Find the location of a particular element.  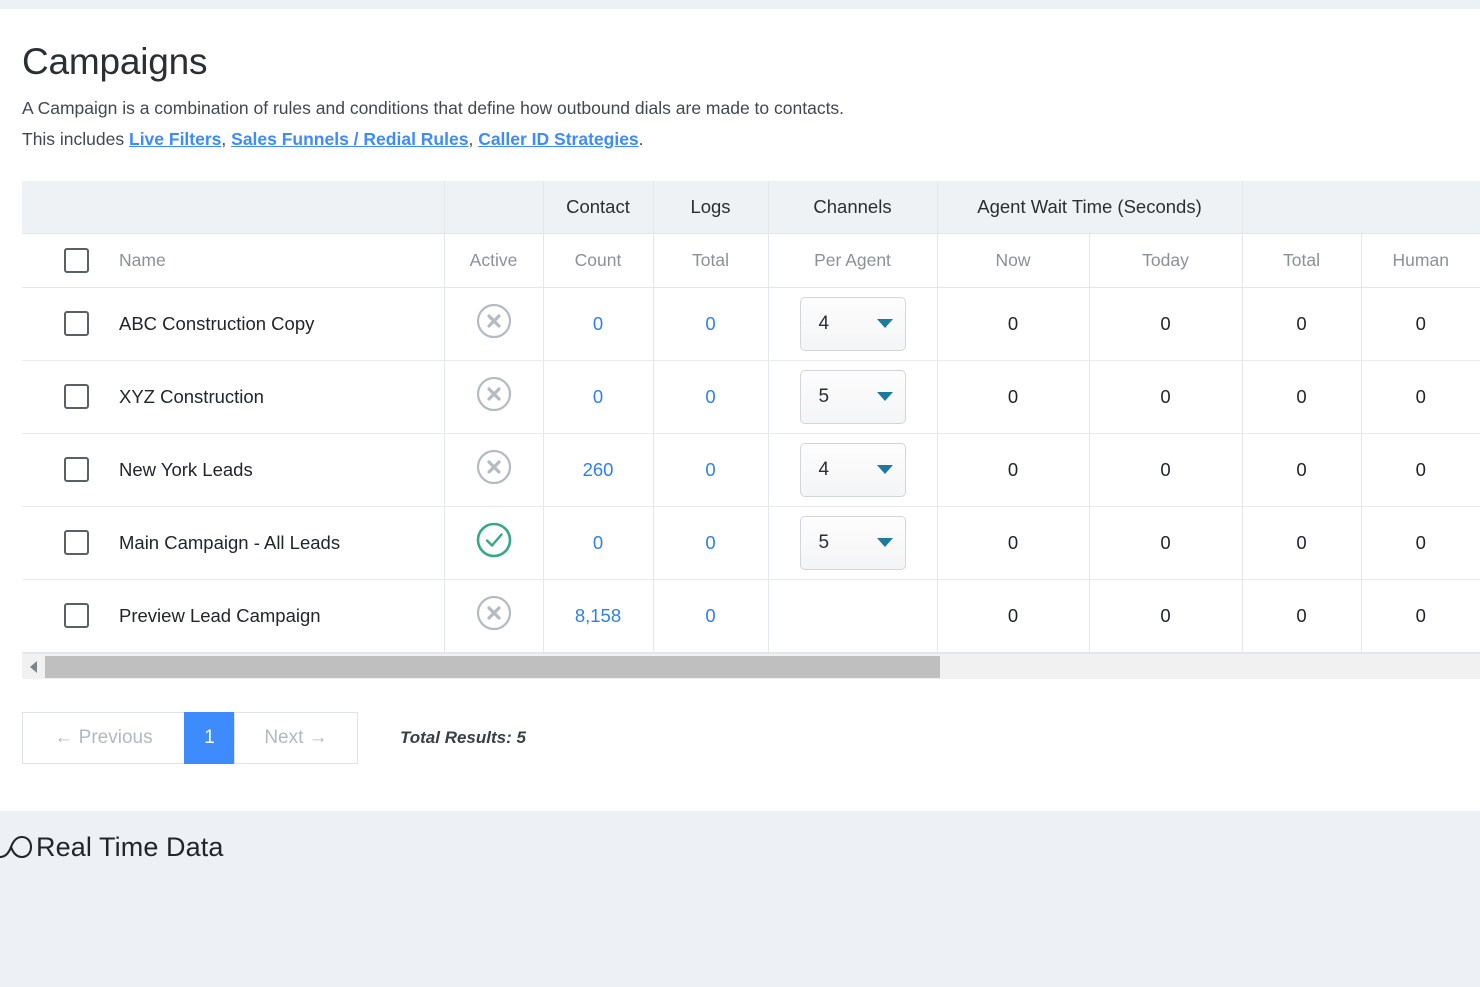

row-per-agent-cell: 5 is located at coordinates (853, 543).